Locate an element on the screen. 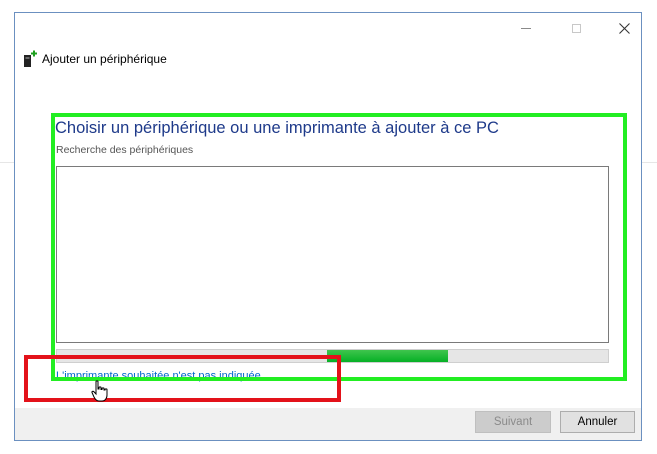  cancel-button: Annuler is located at coordinates (597, 422).